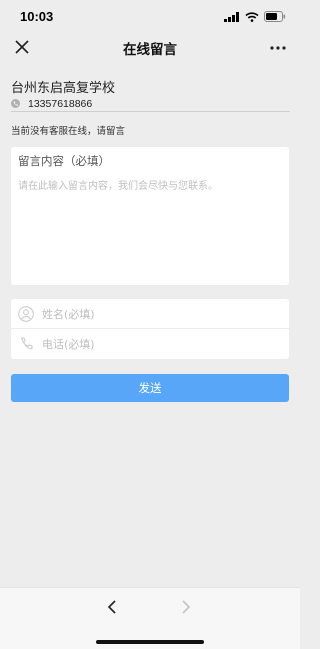  What do you see at coordinates (68, 131) in the screenshot?
I see `notice-text: 当前没有客服在线，请留言` at bounding box center [68, 131].